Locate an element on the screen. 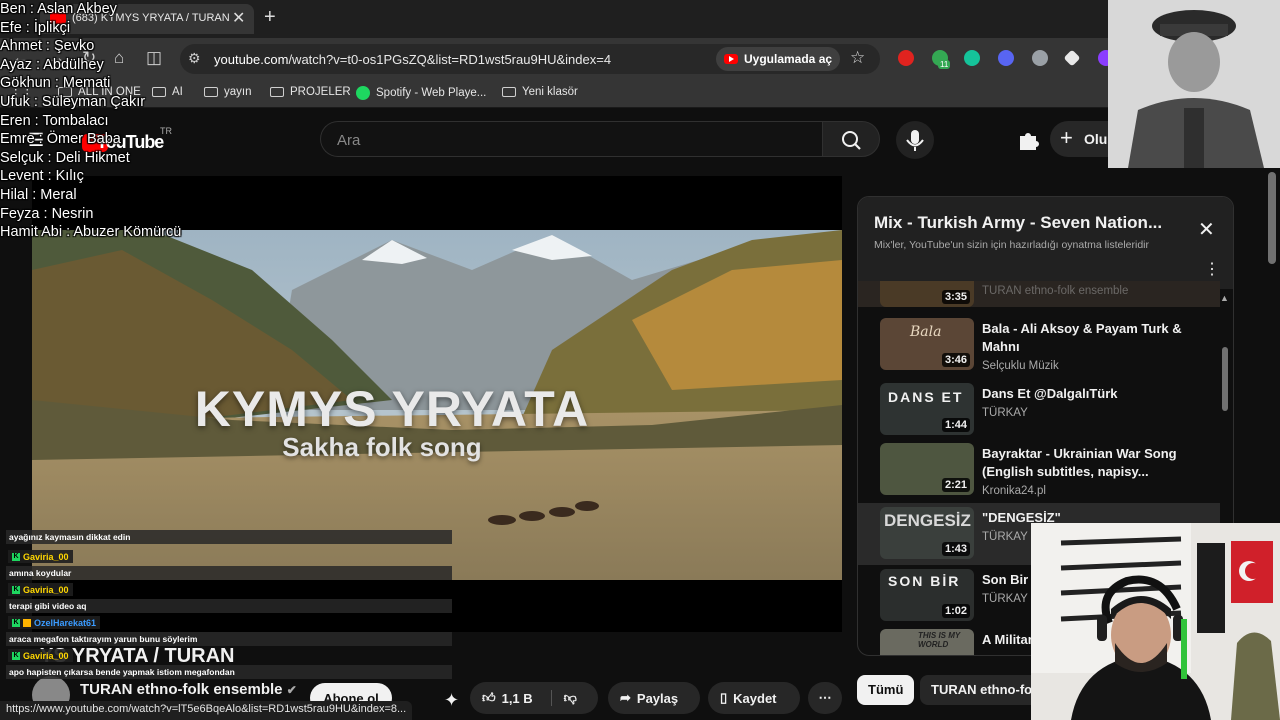  discord-icon is located at coordinates (1006, 58).